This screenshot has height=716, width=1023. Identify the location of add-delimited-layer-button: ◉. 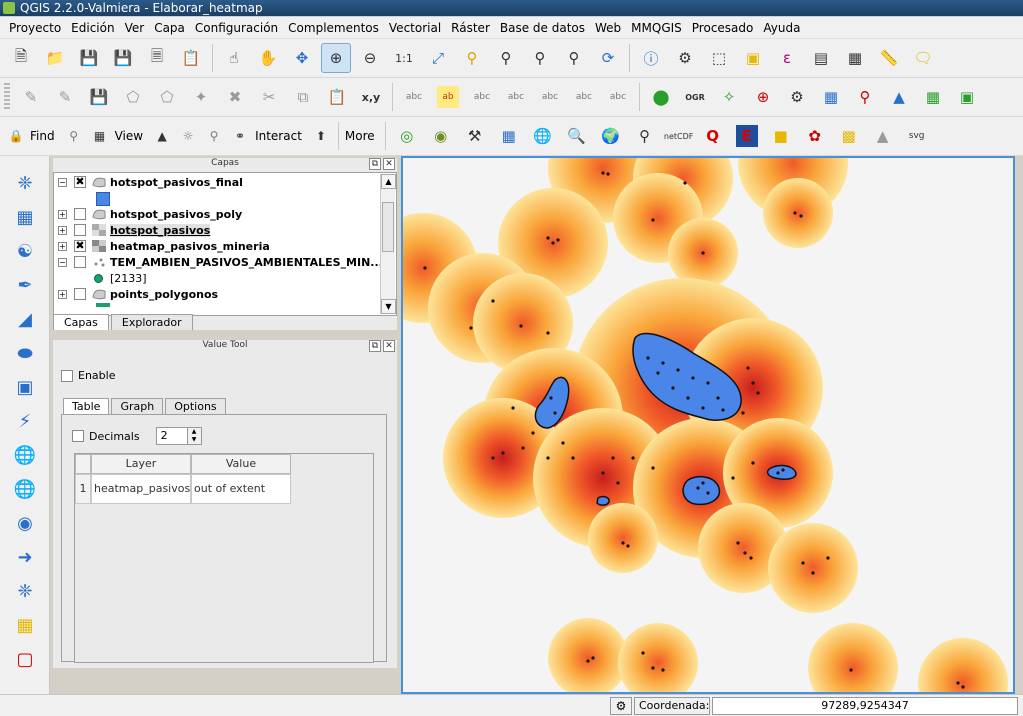
(25, 523).